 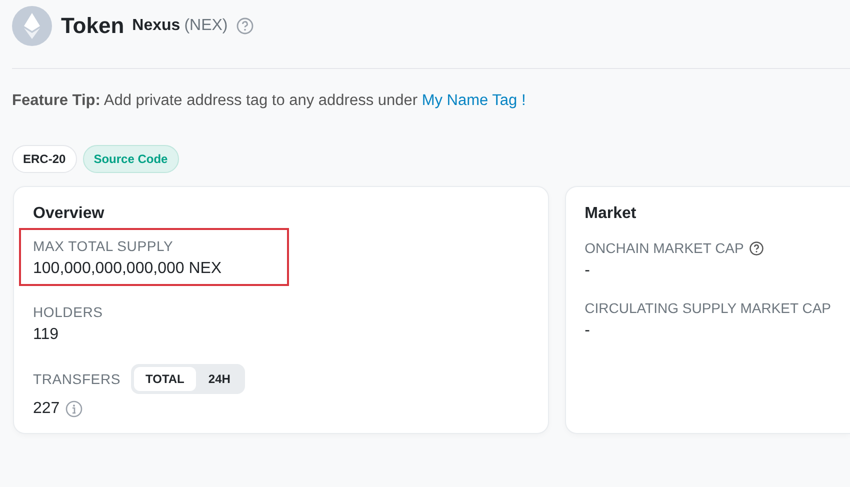 What do you see at coordinates (474, 100) in the screenshot?
I see `name-tag-link: My Name Tag !` at bounding box center [474, 100].